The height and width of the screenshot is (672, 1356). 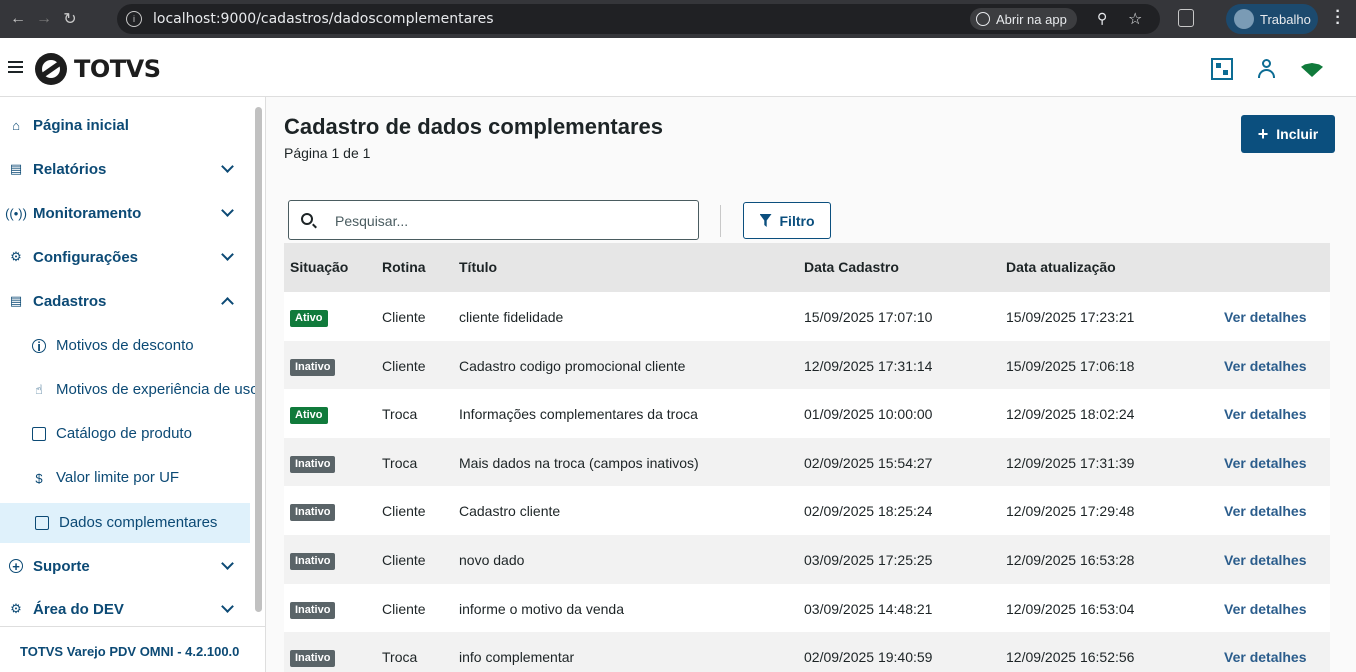 What do you see at coordinates (517, 657) in the screenshot?
I see `cell-titulo: info complementar` at bounding box center [517, 657].